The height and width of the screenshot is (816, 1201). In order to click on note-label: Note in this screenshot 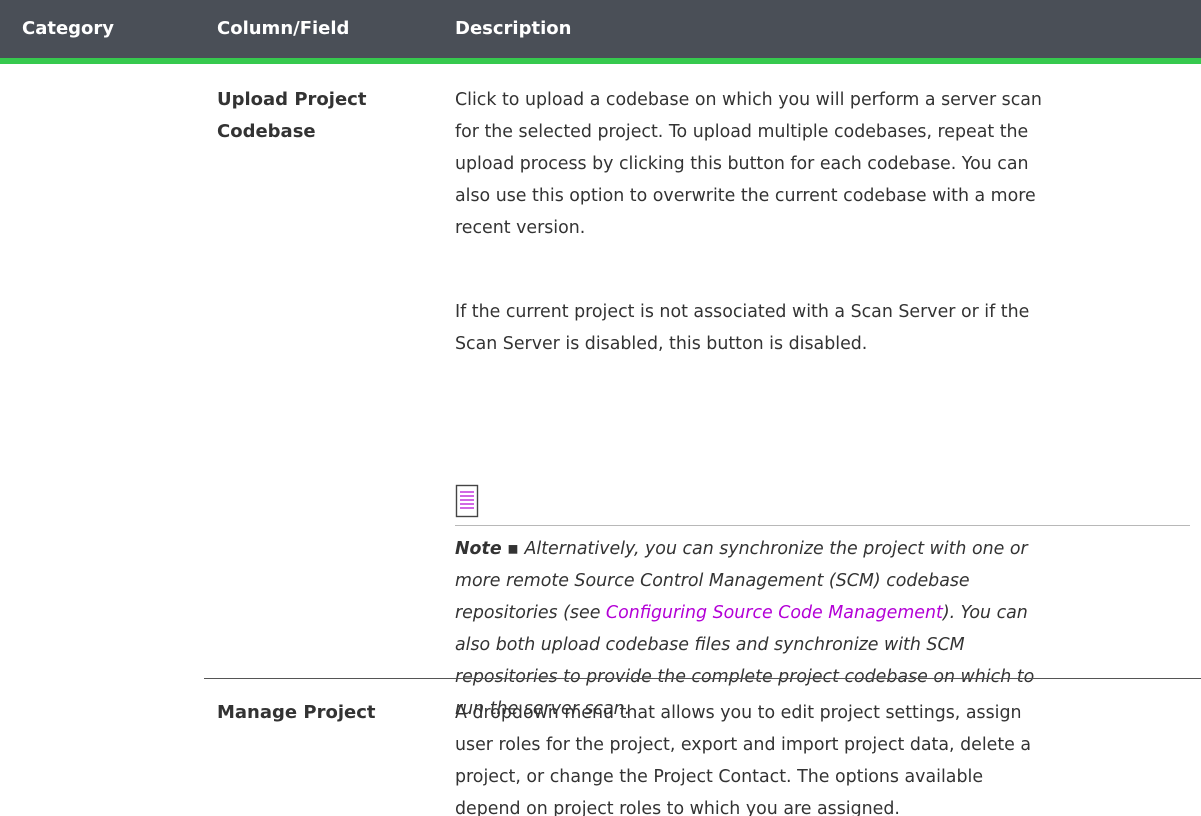, I will do `click(478, 549)`.